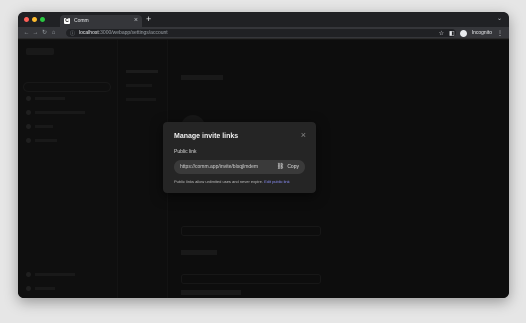  I want to click on close-window-button, so click(26, 19).